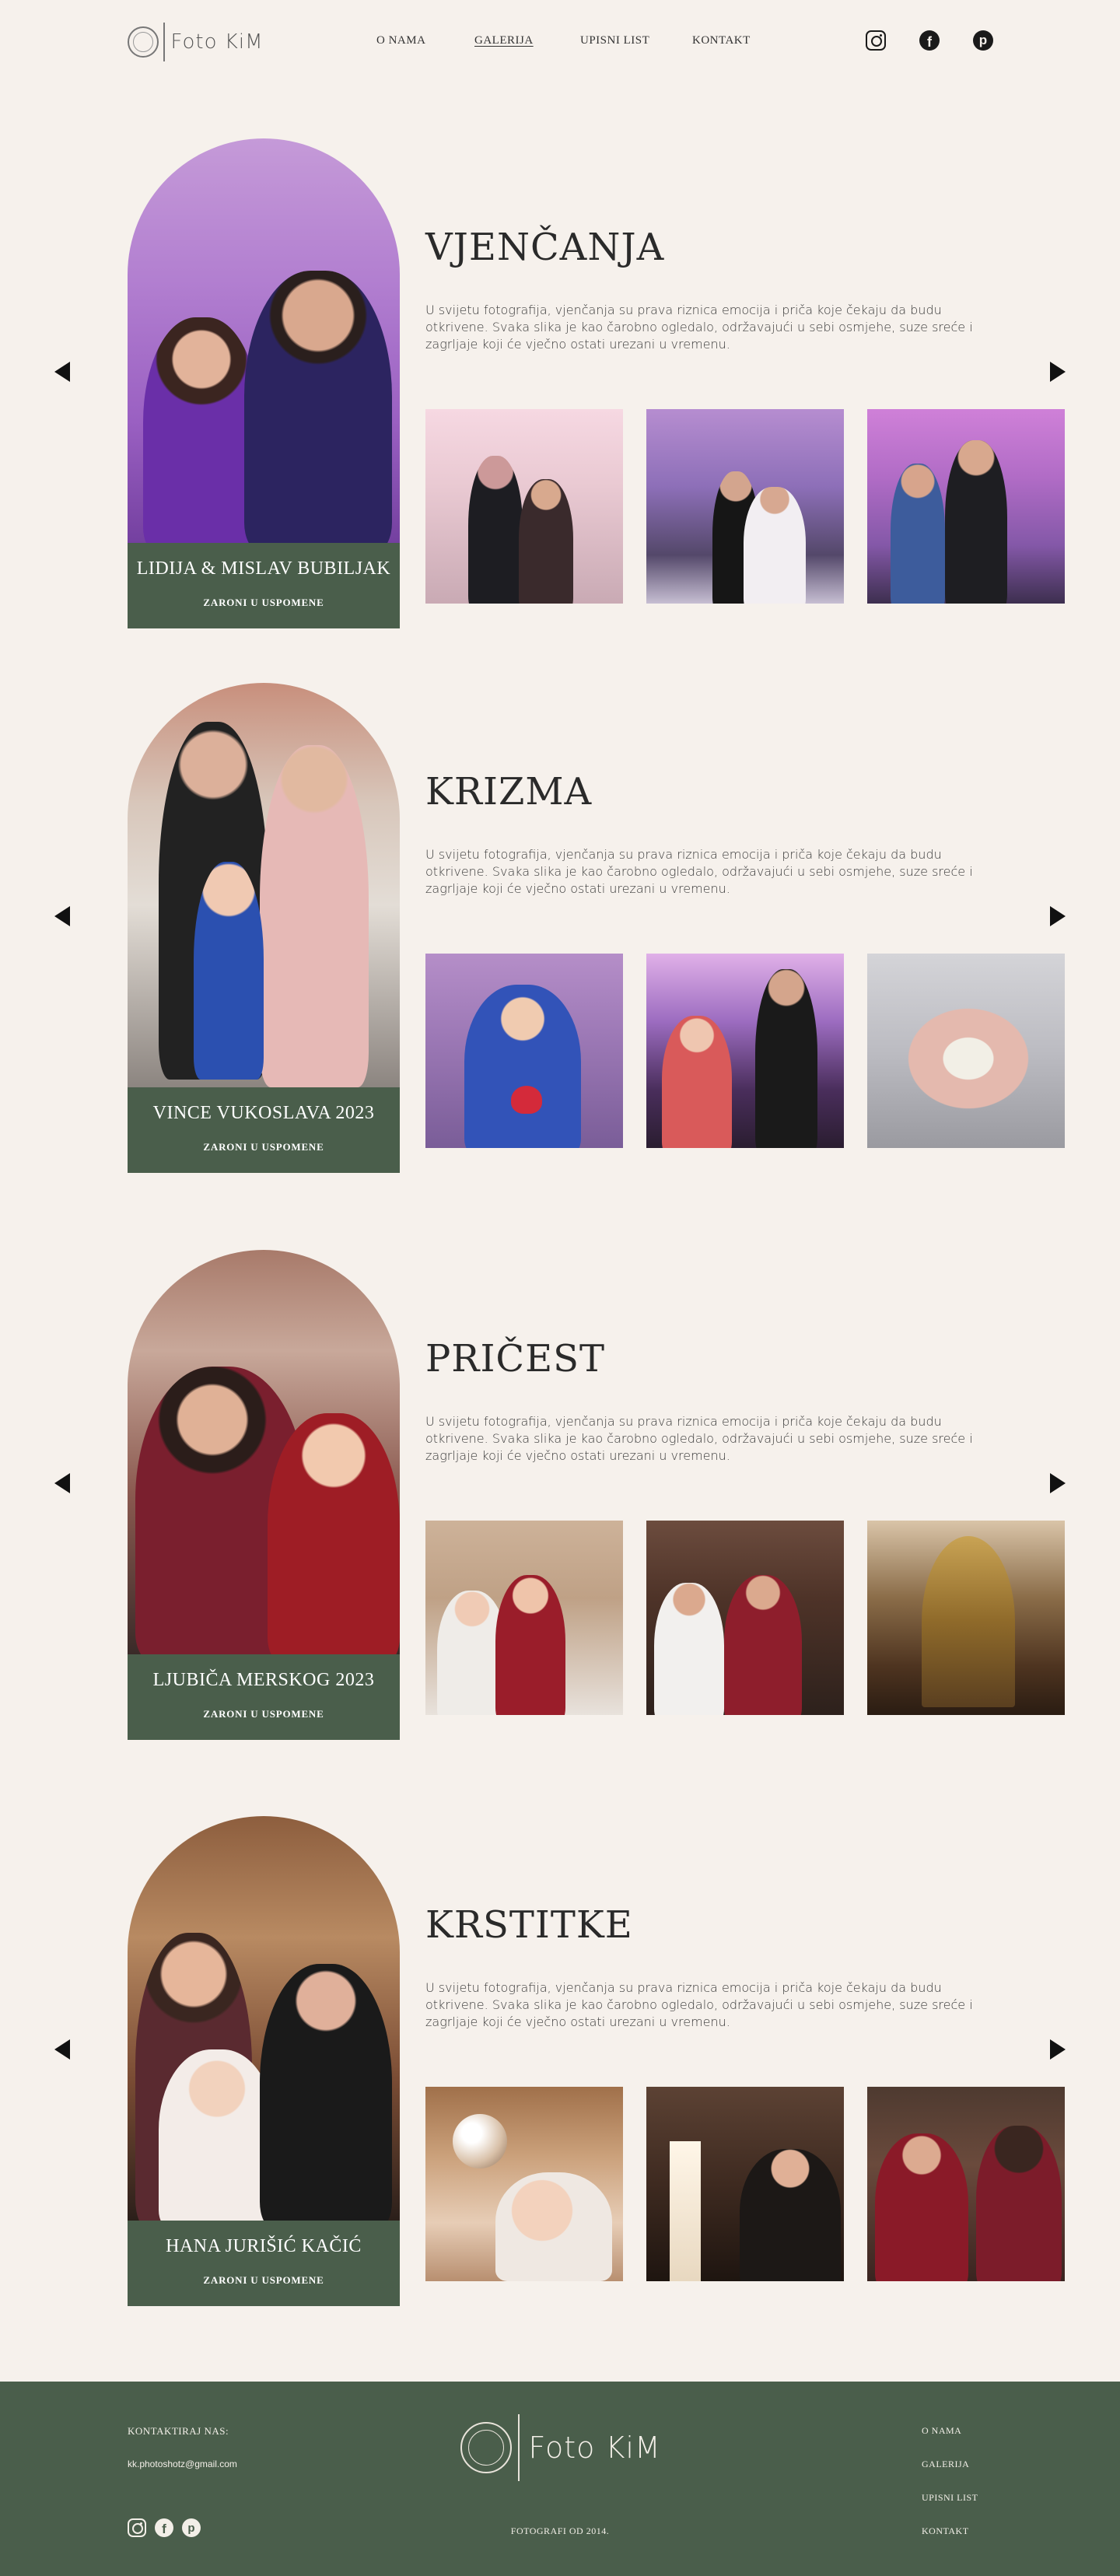  I want to click on featured-caption: LJUBIČA MERSKOG 2023 ZARONI U USPOMENE, so click(264, 1697).